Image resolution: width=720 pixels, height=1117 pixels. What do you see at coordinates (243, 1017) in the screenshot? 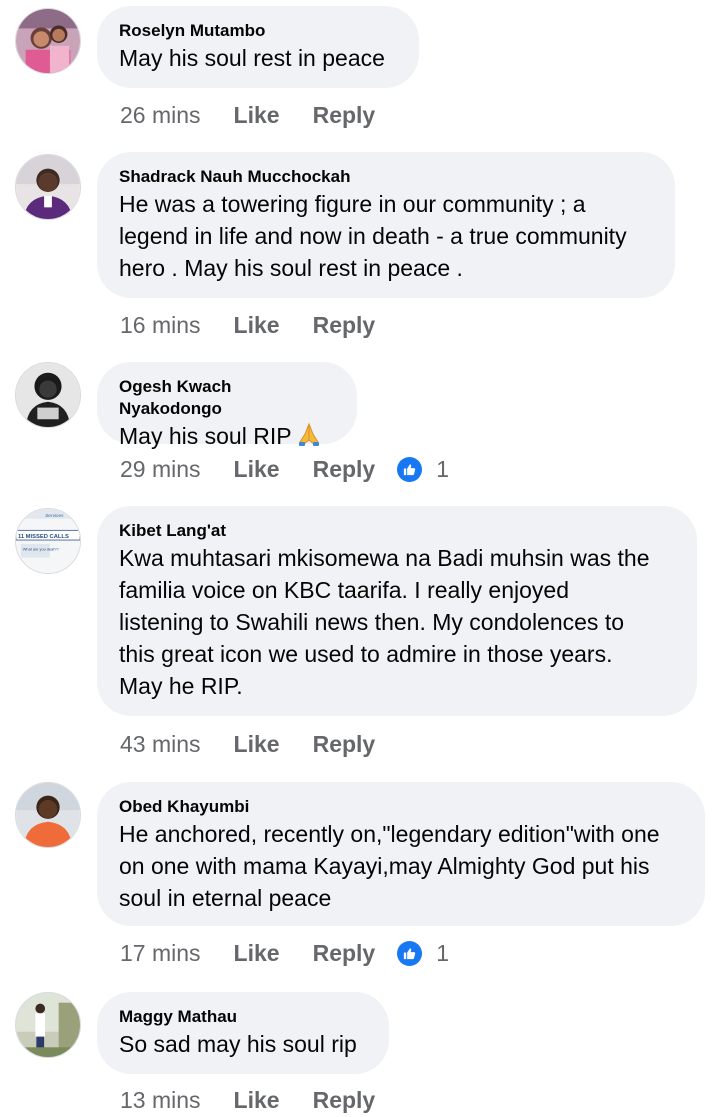
I see `comment-author: Maggy Mathau` at bounding box center [243, 1017].